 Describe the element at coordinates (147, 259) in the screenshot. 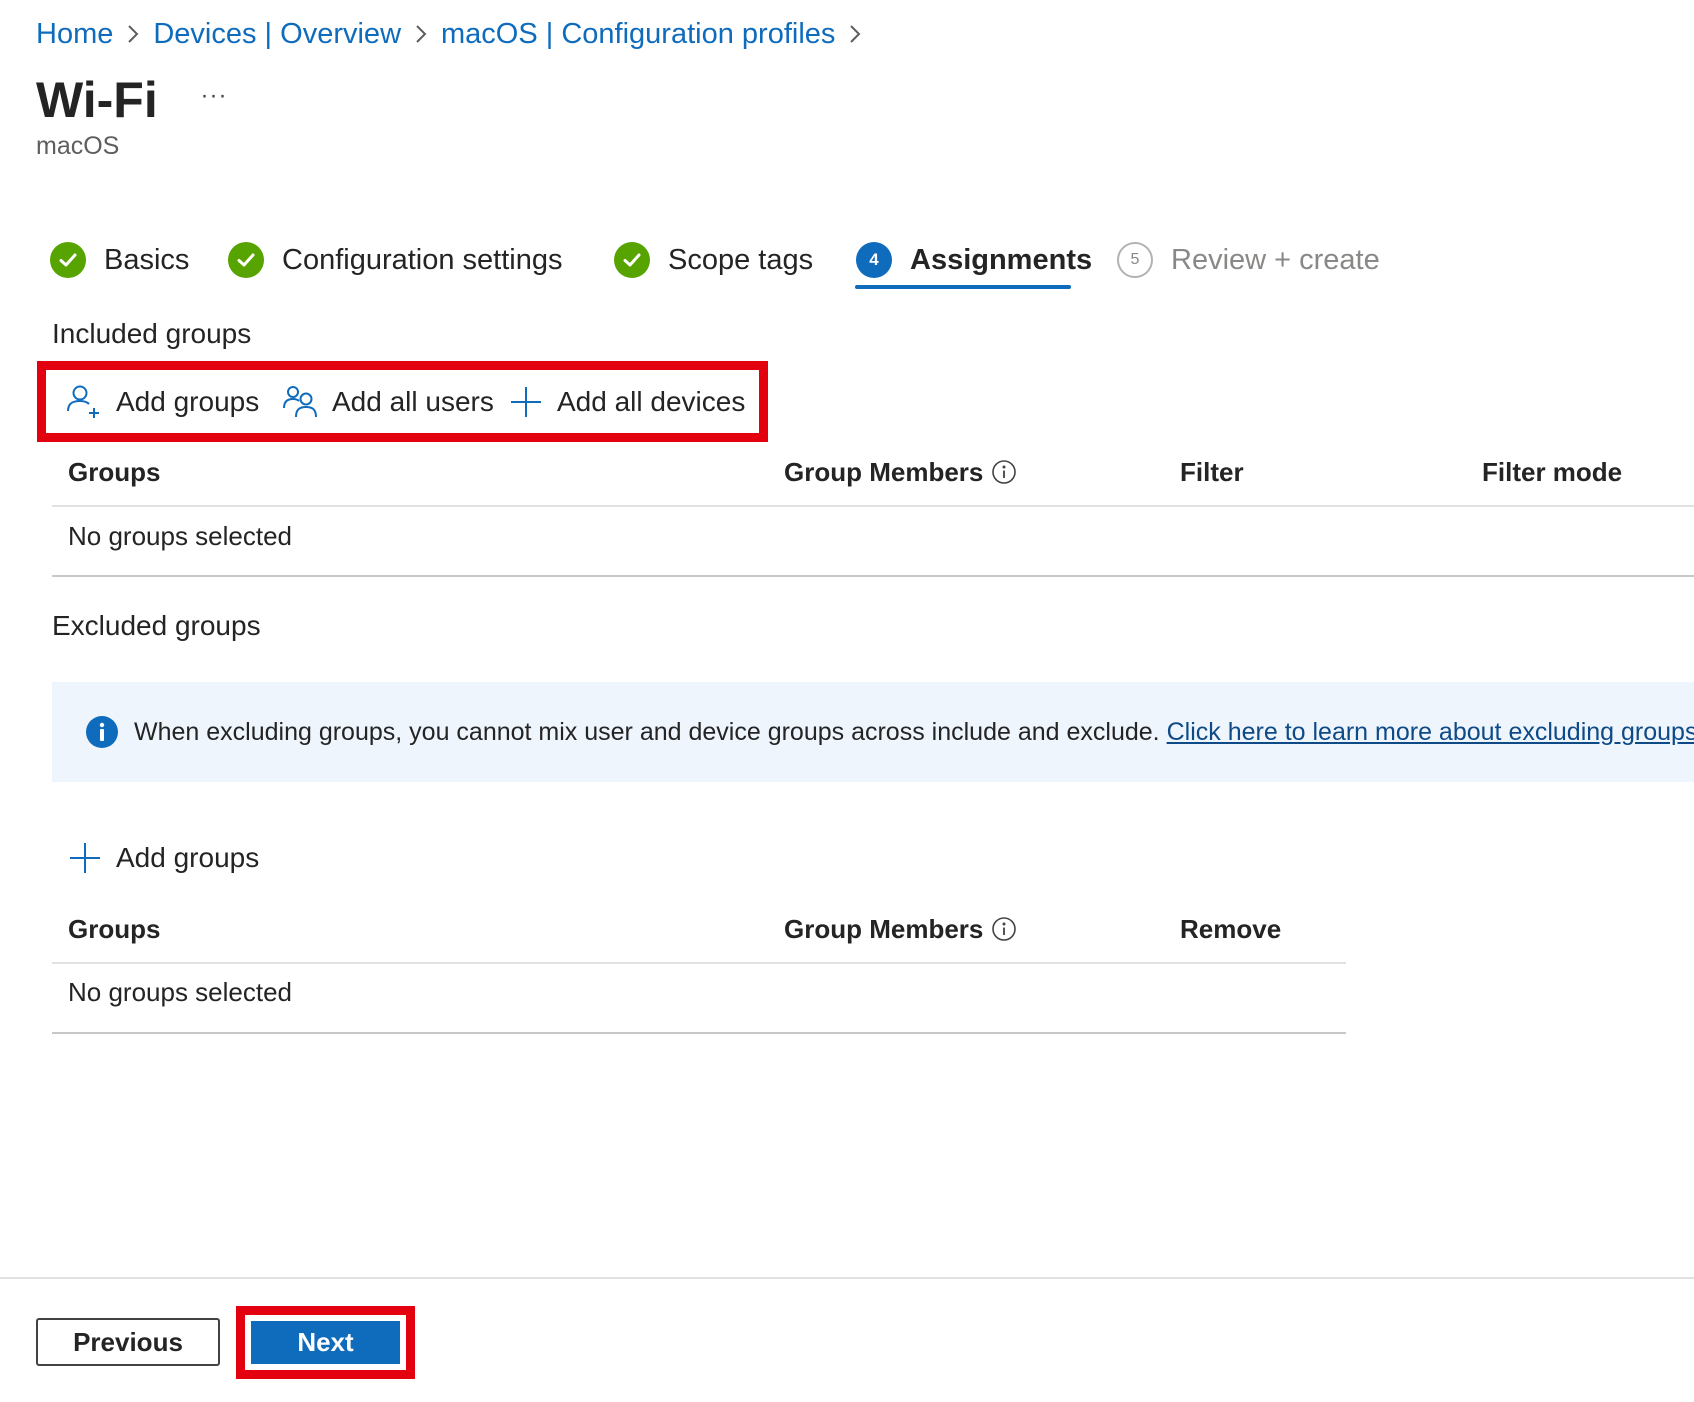

I see `wizard-step-label: Basics` at that location.